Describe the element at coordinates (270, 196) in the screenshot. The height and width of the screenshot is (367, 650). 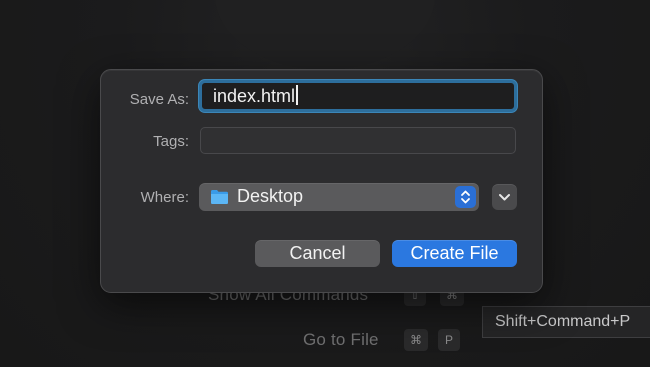
I see `where-value: Desktop` at that location.